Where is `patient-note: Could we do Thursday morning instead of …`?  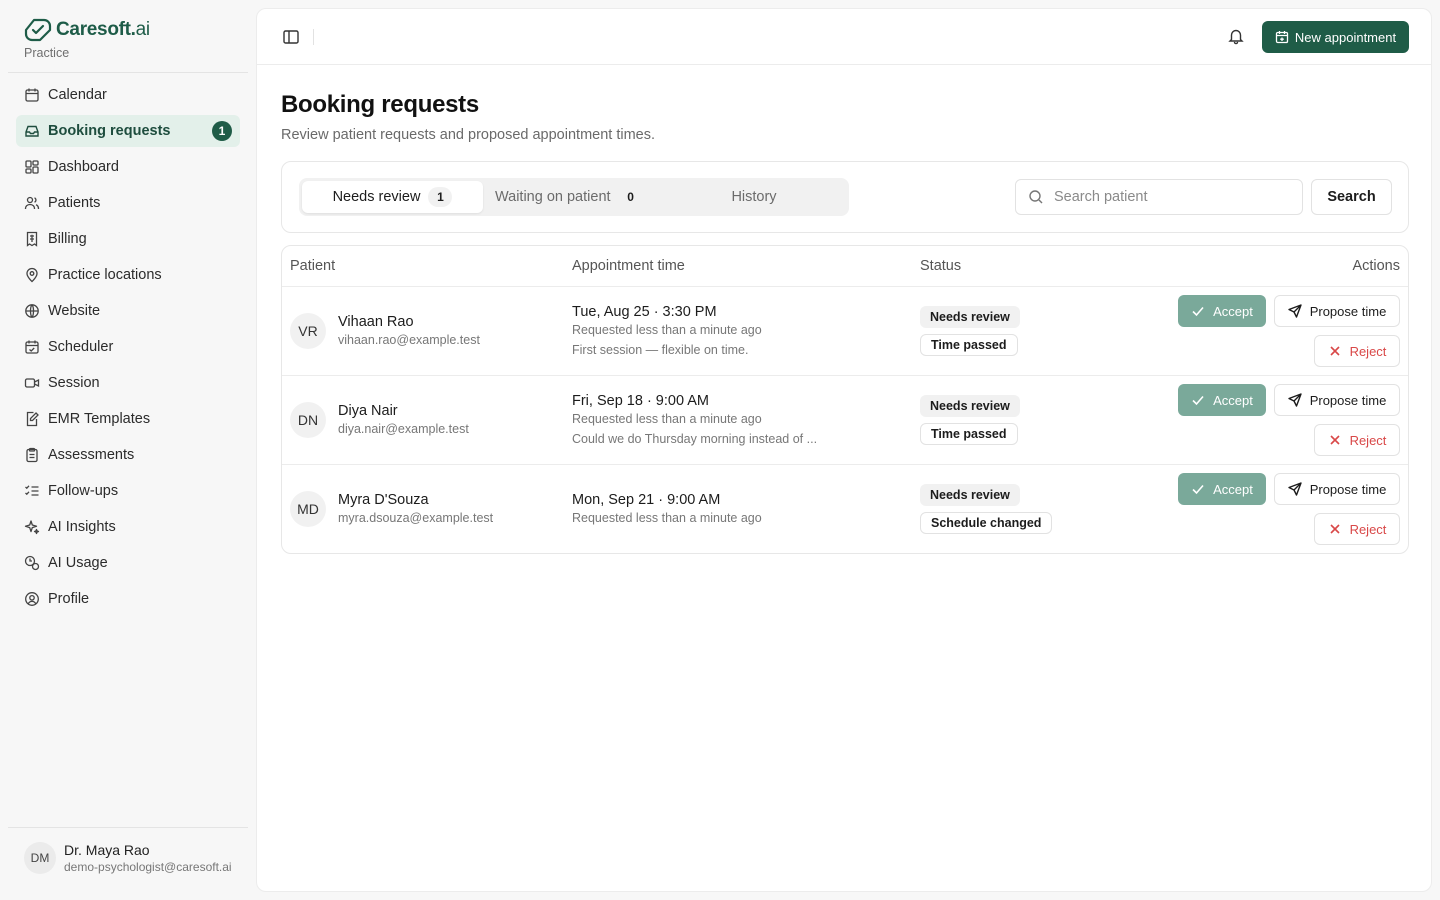
patient-note: Could we do Thursday morning instead of … is located at coordinates (695, 439).